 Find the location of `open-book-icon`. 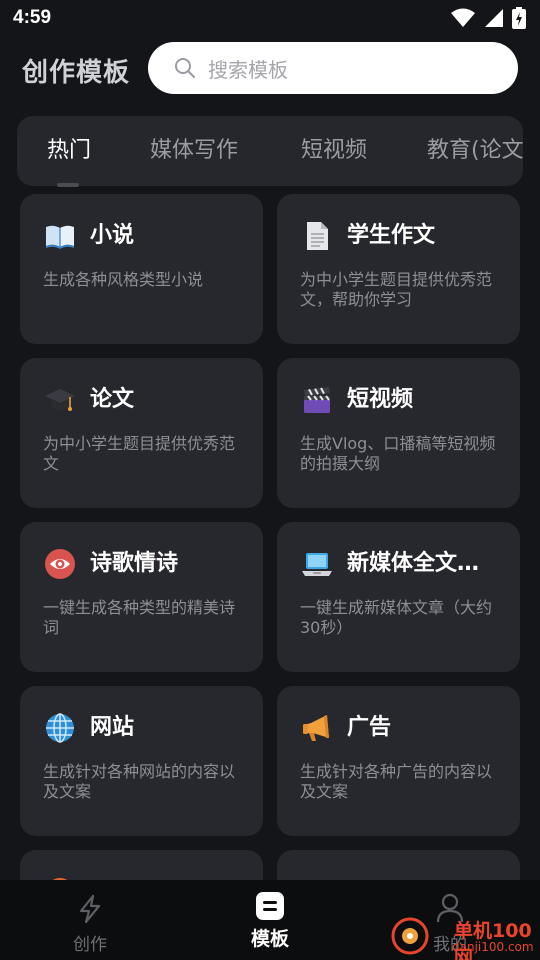

open-book-icon is located at coordinates (60, 237).